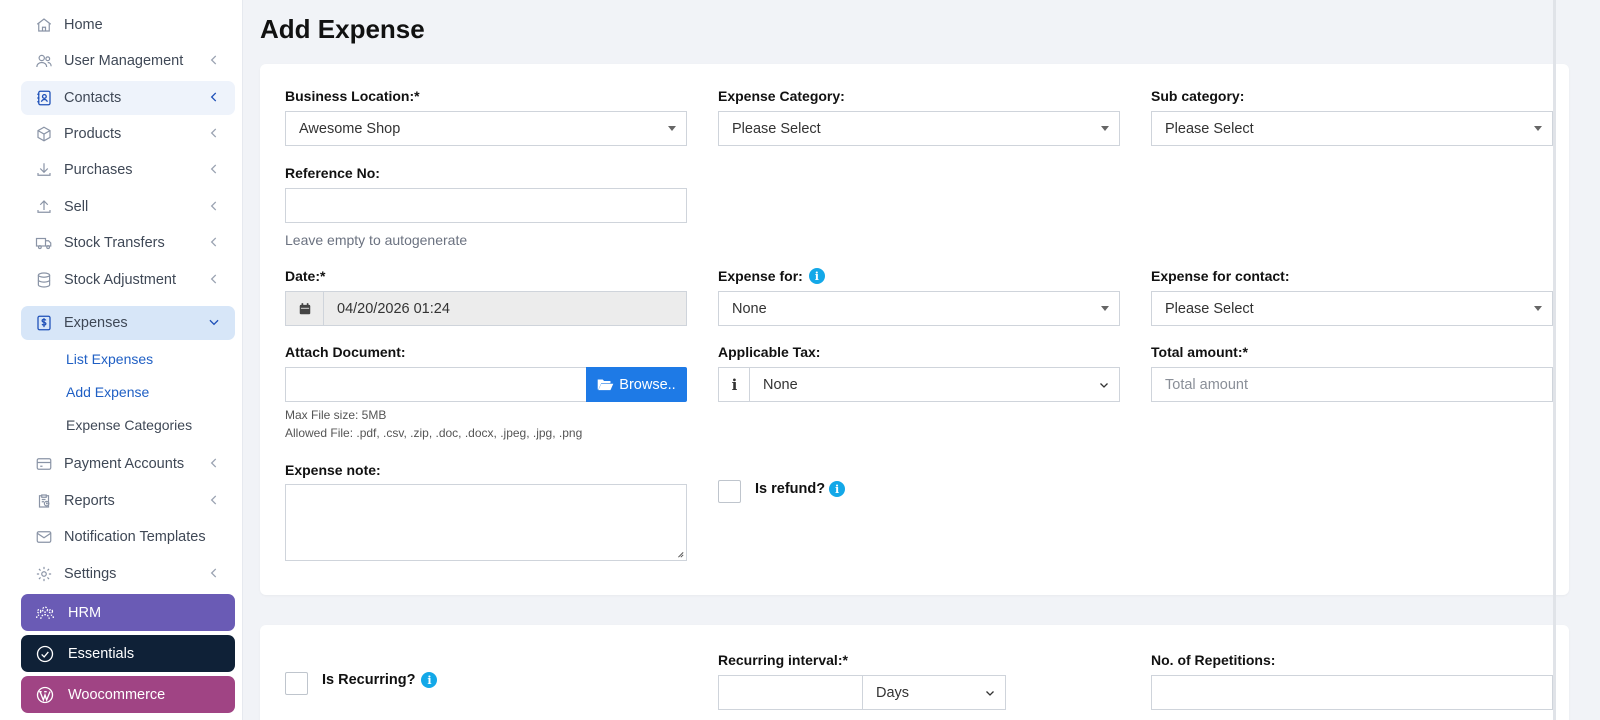  What do you see at coordinates (435, 384) in the screenshot?
I see `attach-document-input` at bounding box center [435, 384].